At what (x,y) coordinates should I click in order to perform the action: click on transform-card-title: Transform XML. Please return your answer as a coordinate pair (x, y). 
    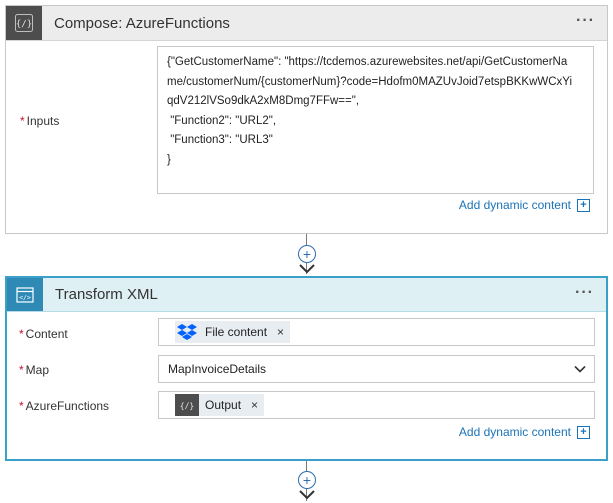
    Looking at the image, I should click on (106, 294).